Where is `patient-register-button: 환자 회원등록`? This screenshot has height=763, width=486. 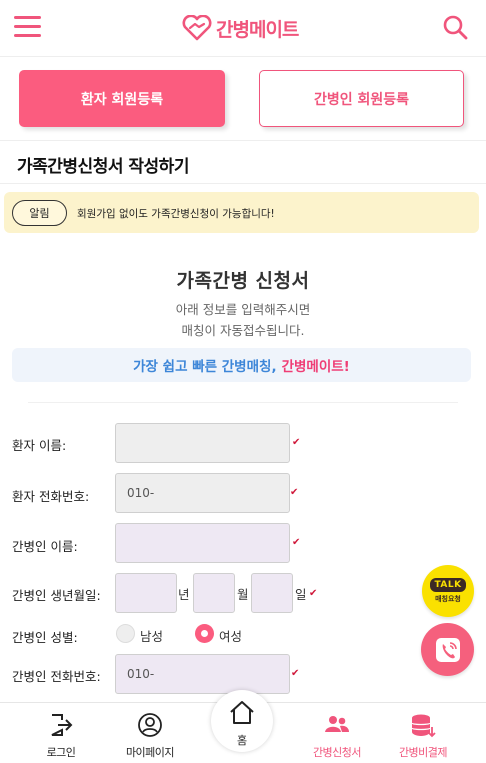 patient-register-button: 환자 회원등록 is located at coordinates (122, 98).